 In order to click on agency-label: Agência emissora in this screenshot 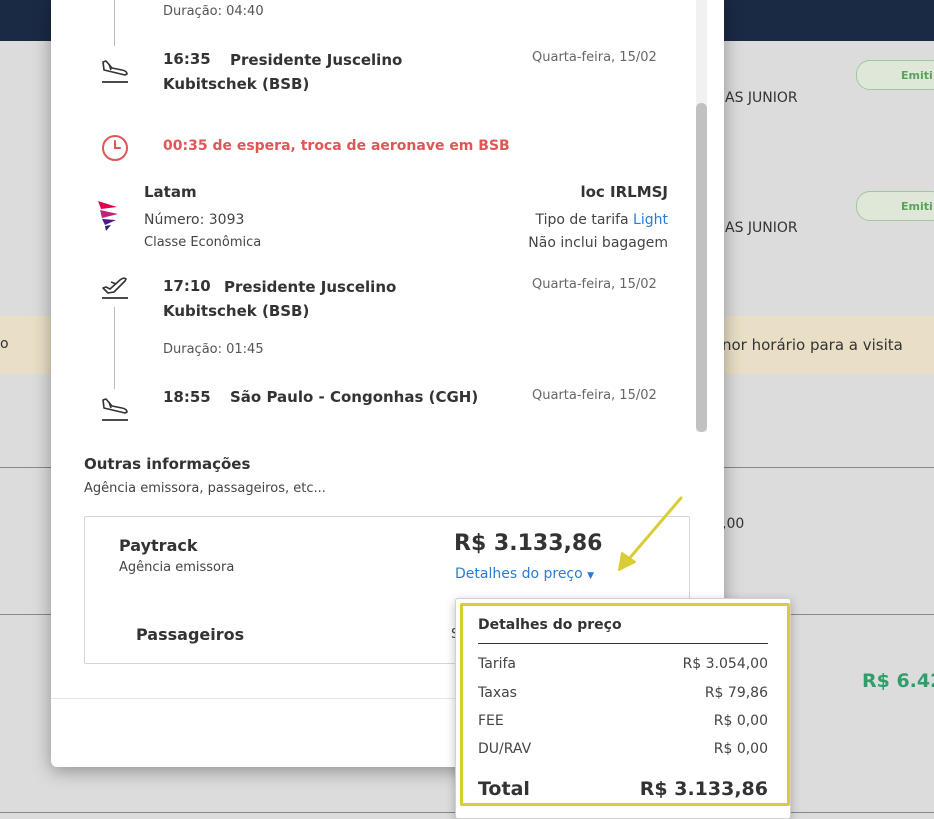, I will do `click(177, 567)`.